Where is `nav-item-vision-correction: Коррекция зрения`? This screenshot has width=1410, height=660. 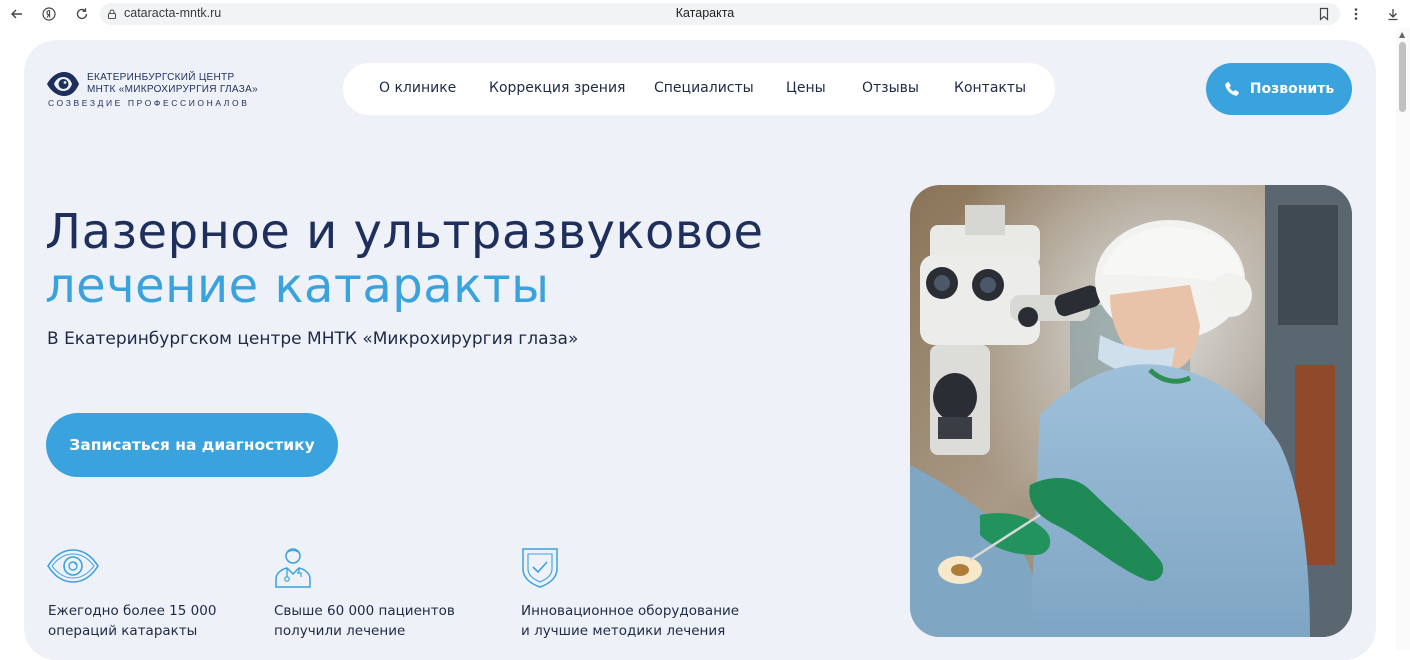
nav-item-vision-correction: Коррекция зрения is located at coordinates (557, 88).